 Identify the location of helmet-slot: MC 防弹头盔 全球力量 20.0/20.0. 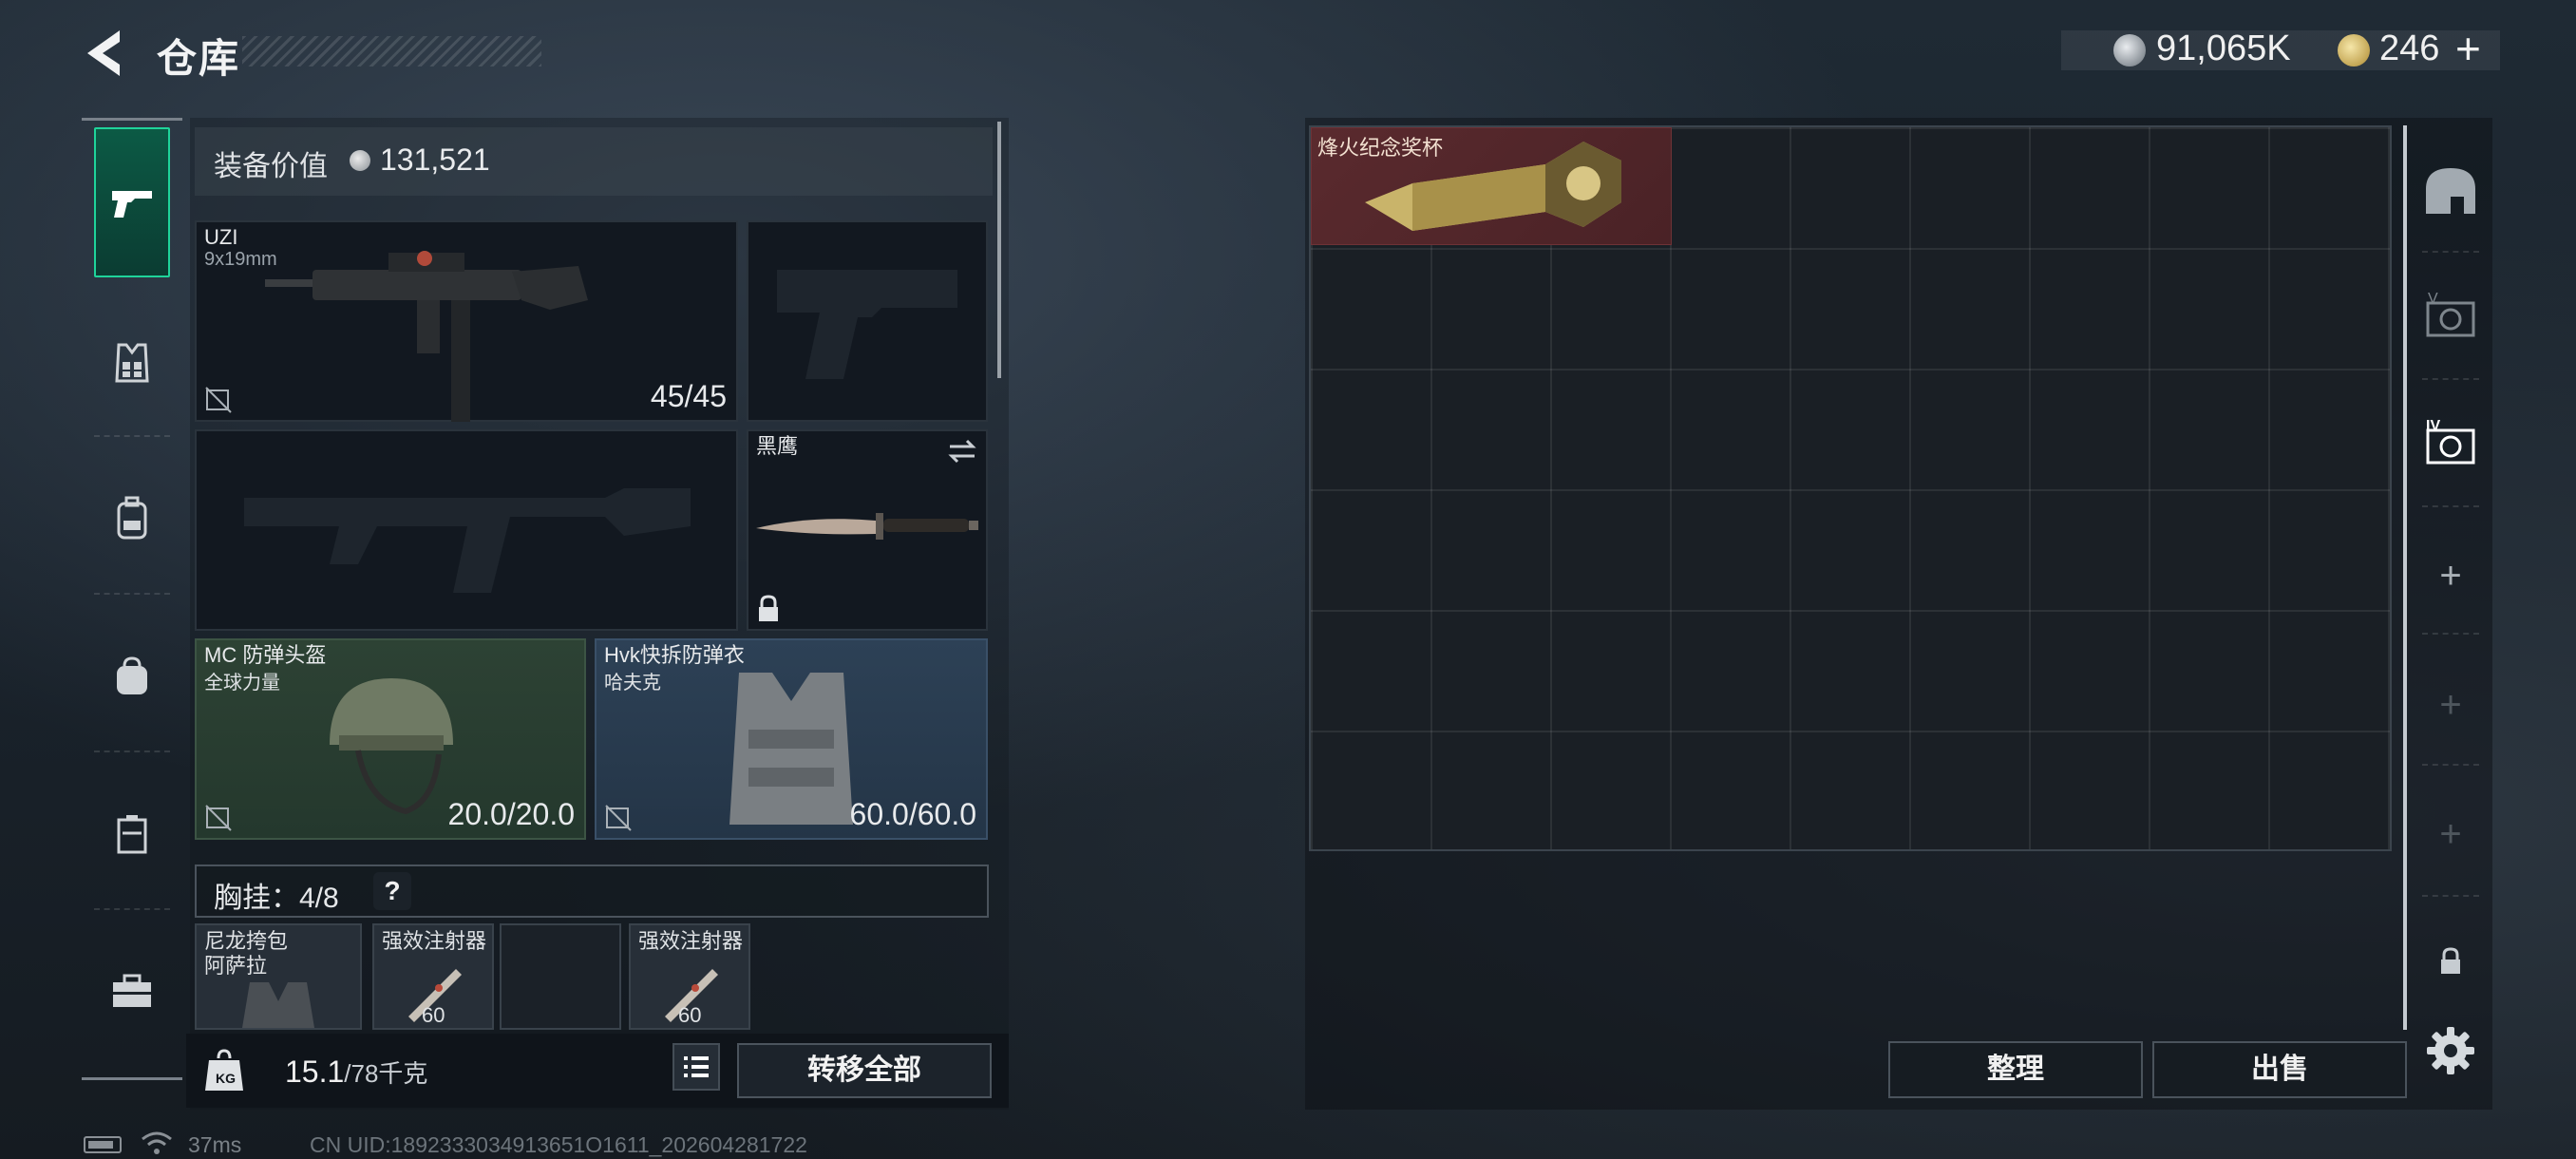
(390, 739).